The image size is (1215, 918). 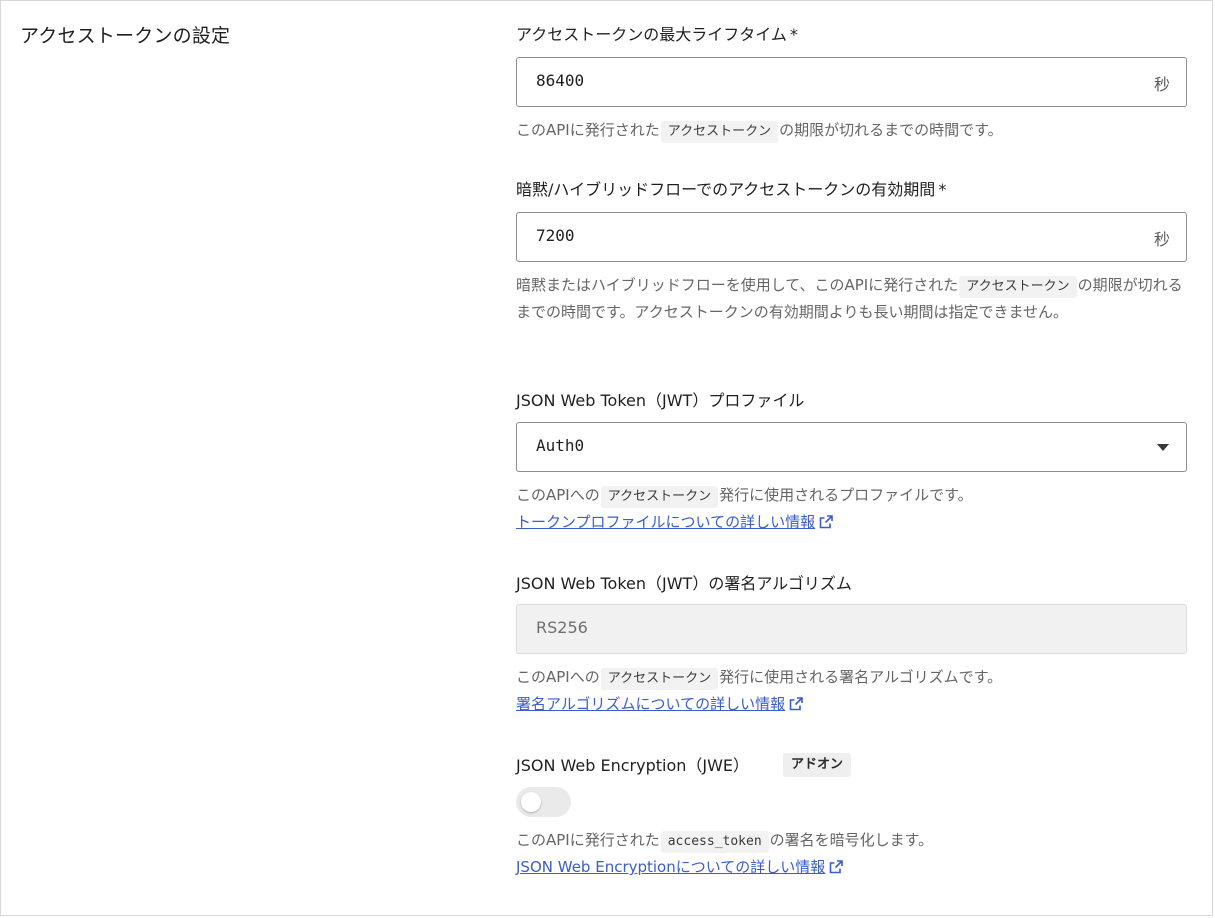 I want to click on implicit-lifetime-label: 暗黙/ハイブリッドフローでのアクセストークンの有効期間 *, so click(x=731, y=188).